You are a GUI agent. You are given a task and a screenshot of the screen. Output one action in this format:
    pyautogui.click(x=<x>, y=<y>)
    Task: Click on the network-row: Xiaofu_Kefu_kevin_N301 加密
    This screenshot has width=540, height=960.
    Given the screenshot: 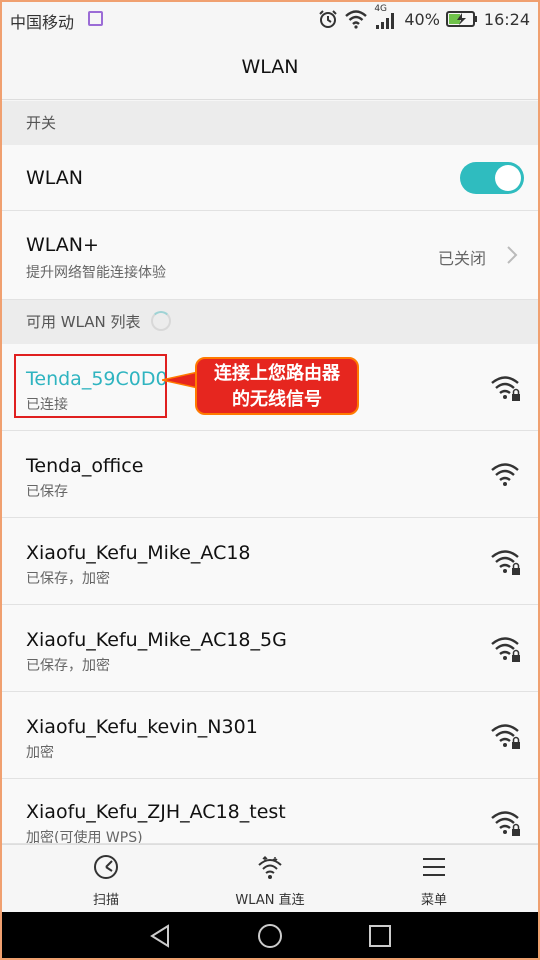 What is the action you would take?
    pyautogui.click(x=270, y=735)
    